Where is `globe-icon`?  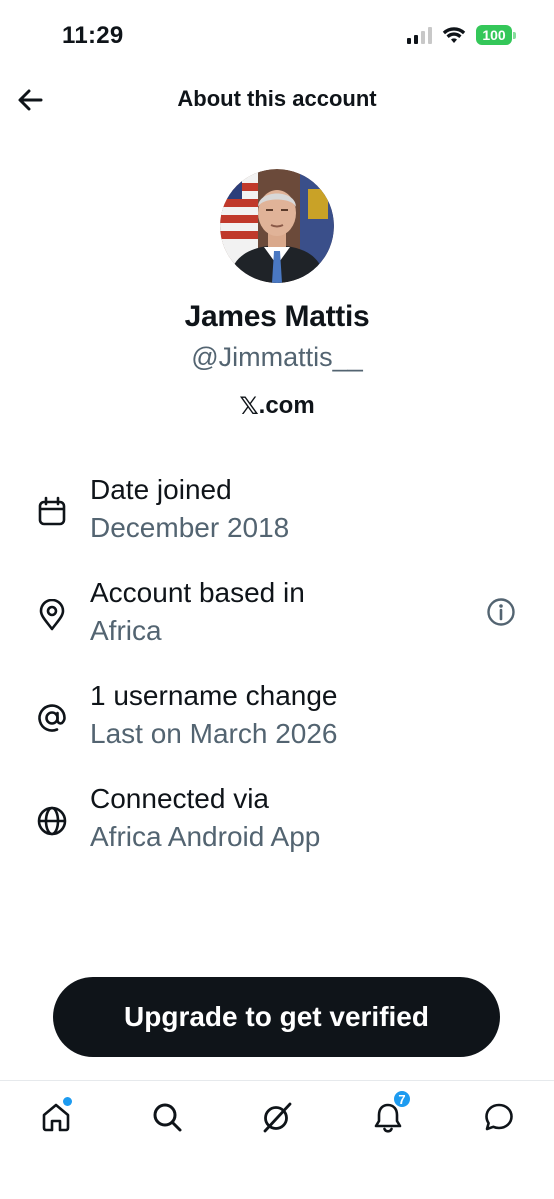 globe-icon is located at coordinates (52, 821).